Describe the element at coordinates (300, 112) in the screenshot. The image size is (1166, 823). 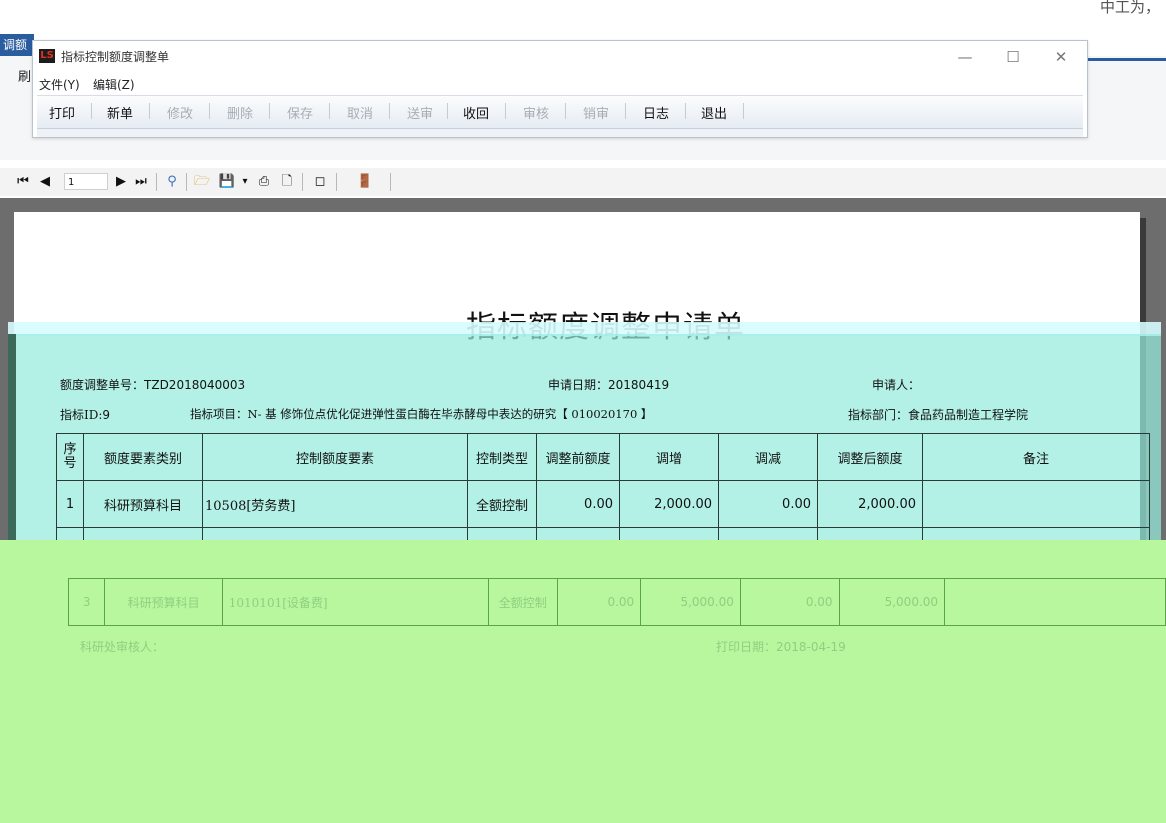
I see `save-button: 保存` at that location.